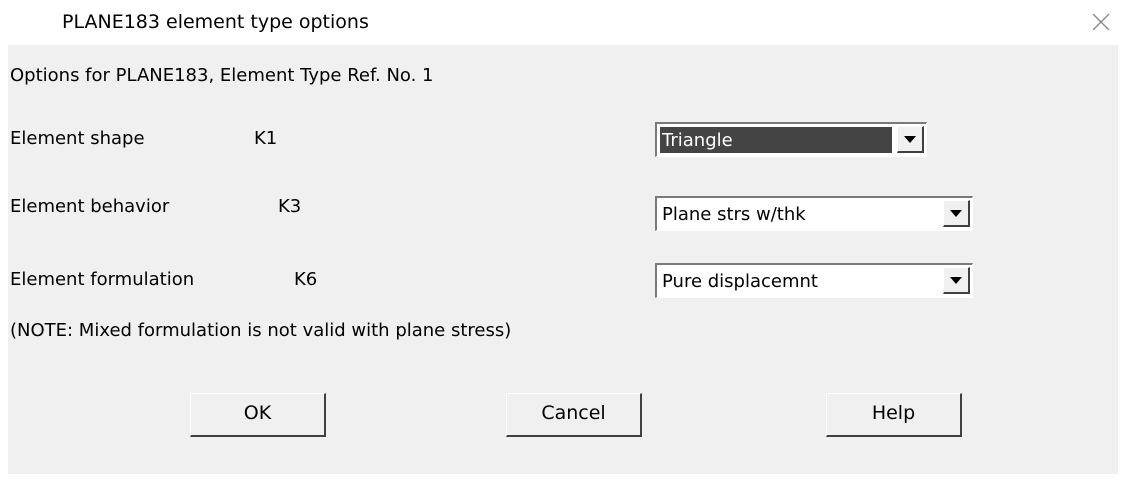  Describe the element at coordinates (776, 140) in the screenshot. I see `element-shape-value: Triangle` at that location.